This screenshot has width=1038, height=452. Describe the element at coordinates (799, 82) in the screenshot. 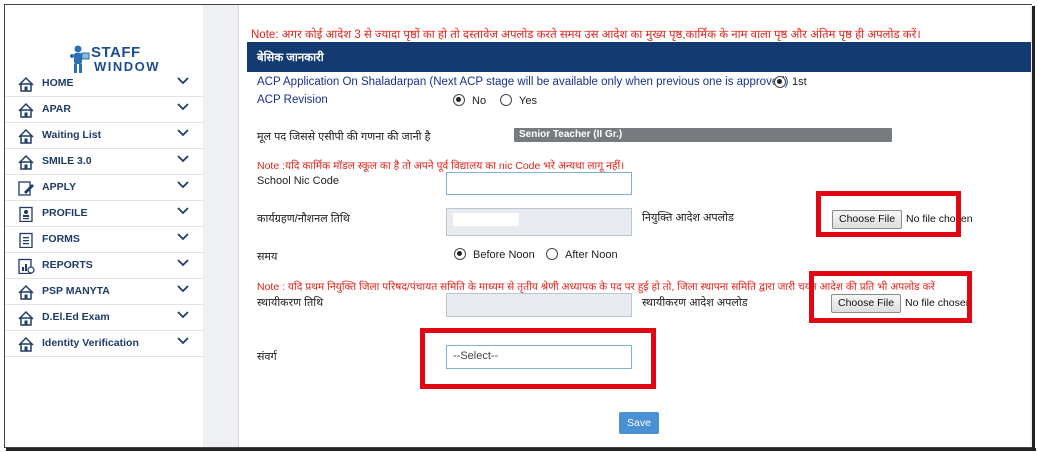

I see `acp-1st-label: 1st` at that location.